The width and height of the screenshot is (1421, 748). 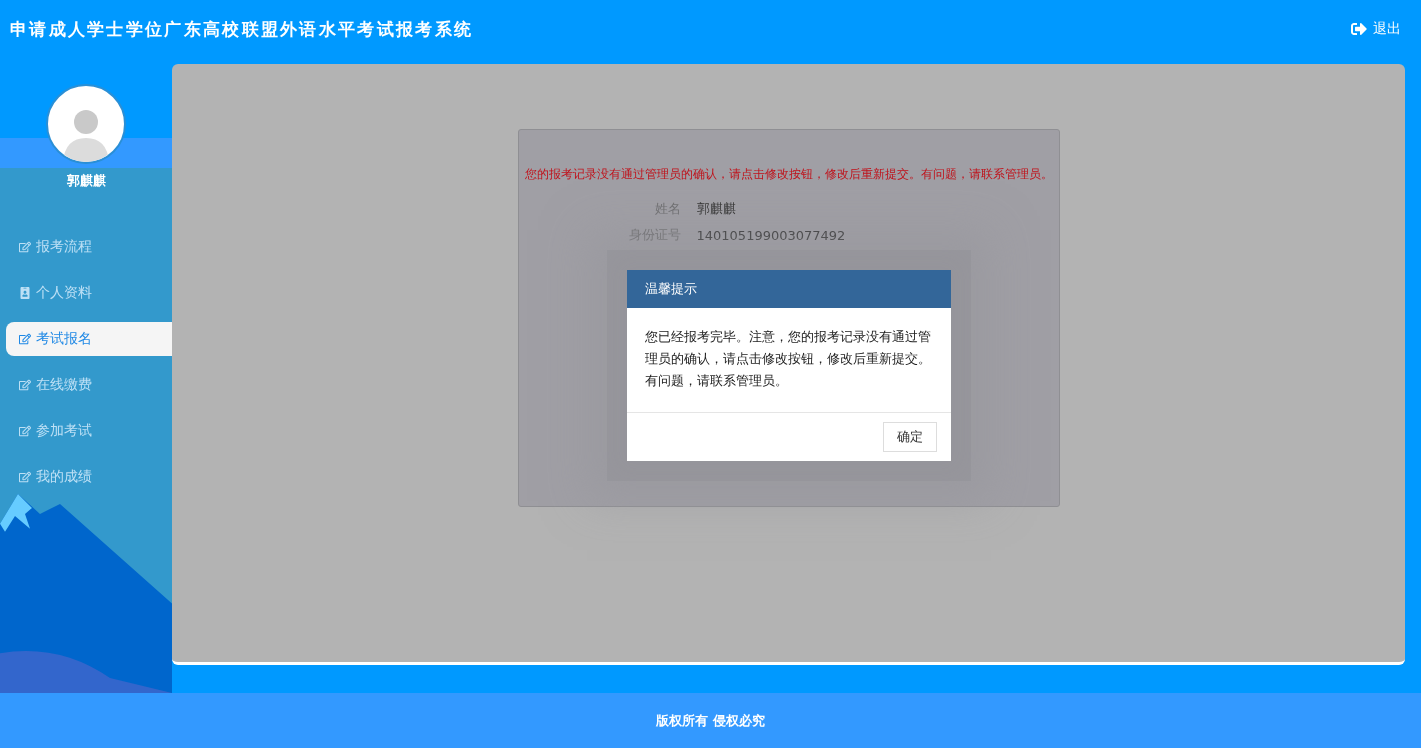 What do you see at coordinates (86, 181) in the screenshot?
I see `user-name: 郭麒麒` at bounding box center [86, 181].